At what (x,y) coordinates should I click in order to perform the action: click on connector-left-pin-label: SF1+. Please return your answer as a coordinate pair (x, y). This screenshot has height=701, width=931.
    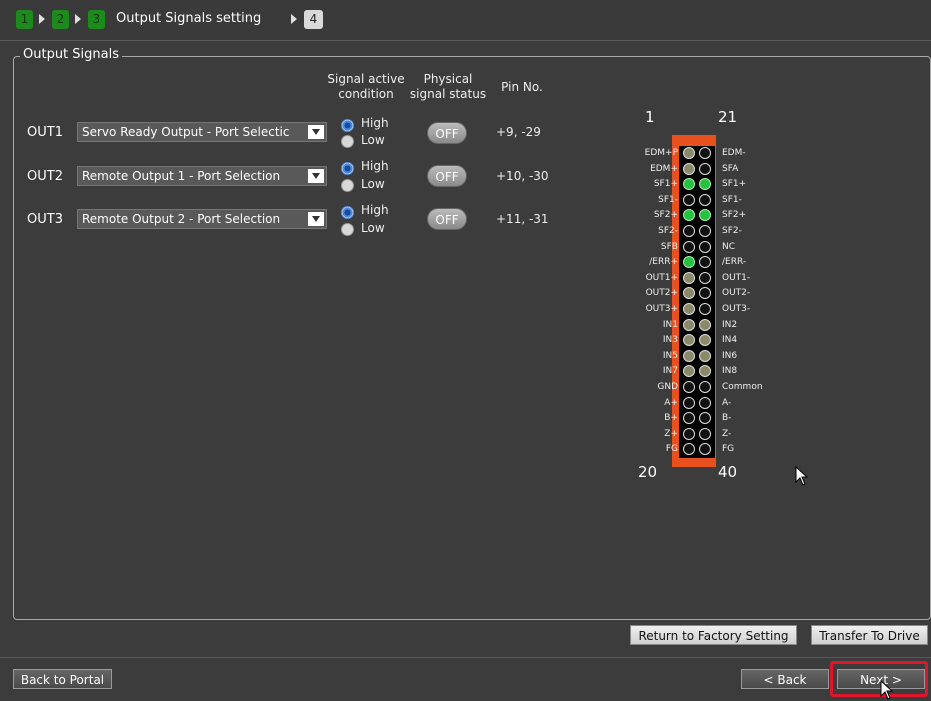
    Looking at the image, I should click on (665, 184).